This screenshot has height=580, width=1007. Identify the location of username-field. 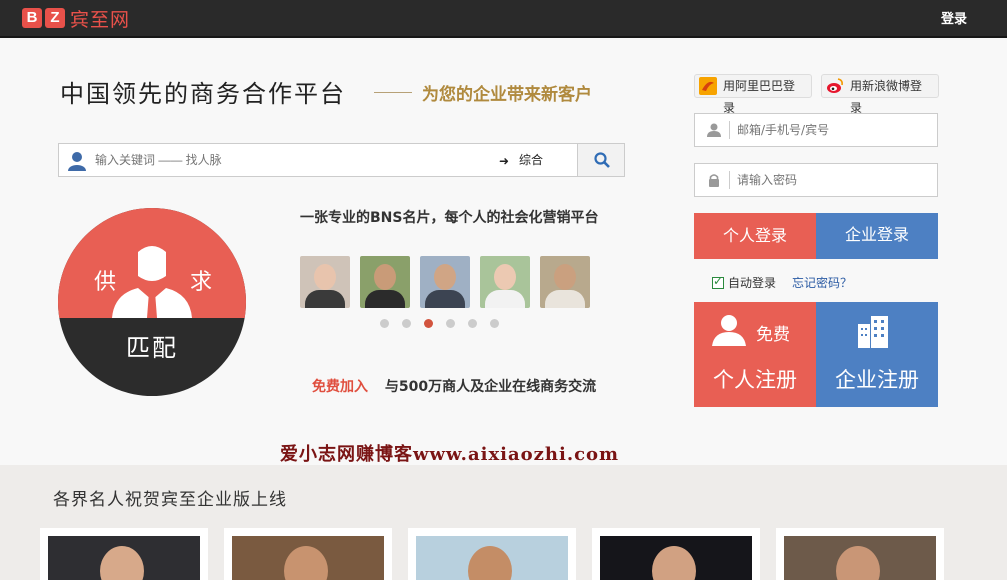
(816, 130).